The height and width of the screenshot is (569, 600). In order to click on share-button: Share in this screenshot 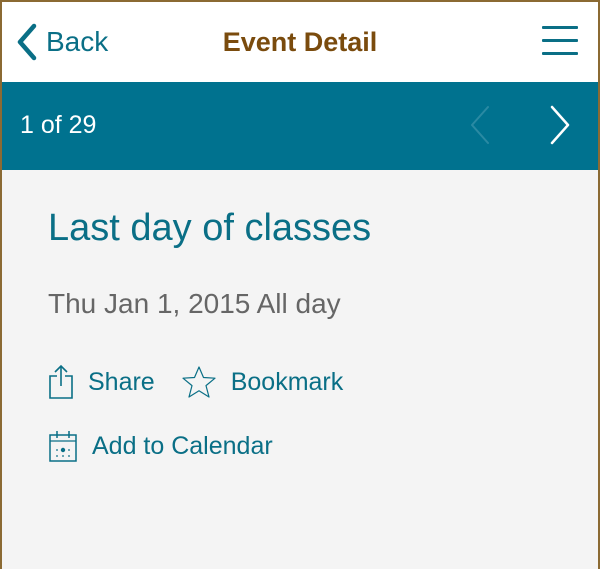, I will do `click(101, 382)`.